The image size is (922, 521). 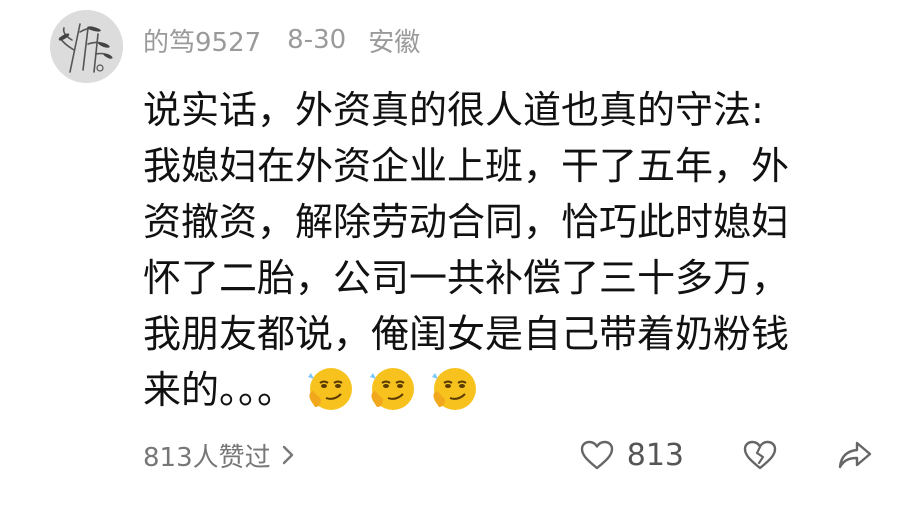 I want to click on comment-line: 说实话，外资真的很人道也真的守法:, so click(x=453, y=110).